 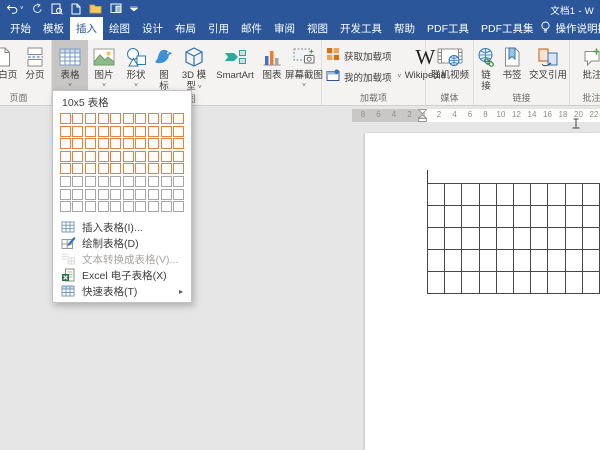 What do you see at coordinates (179, 181) in the screenshot?
I see `grid-cell-10x6` at bounding box center [179, 181].